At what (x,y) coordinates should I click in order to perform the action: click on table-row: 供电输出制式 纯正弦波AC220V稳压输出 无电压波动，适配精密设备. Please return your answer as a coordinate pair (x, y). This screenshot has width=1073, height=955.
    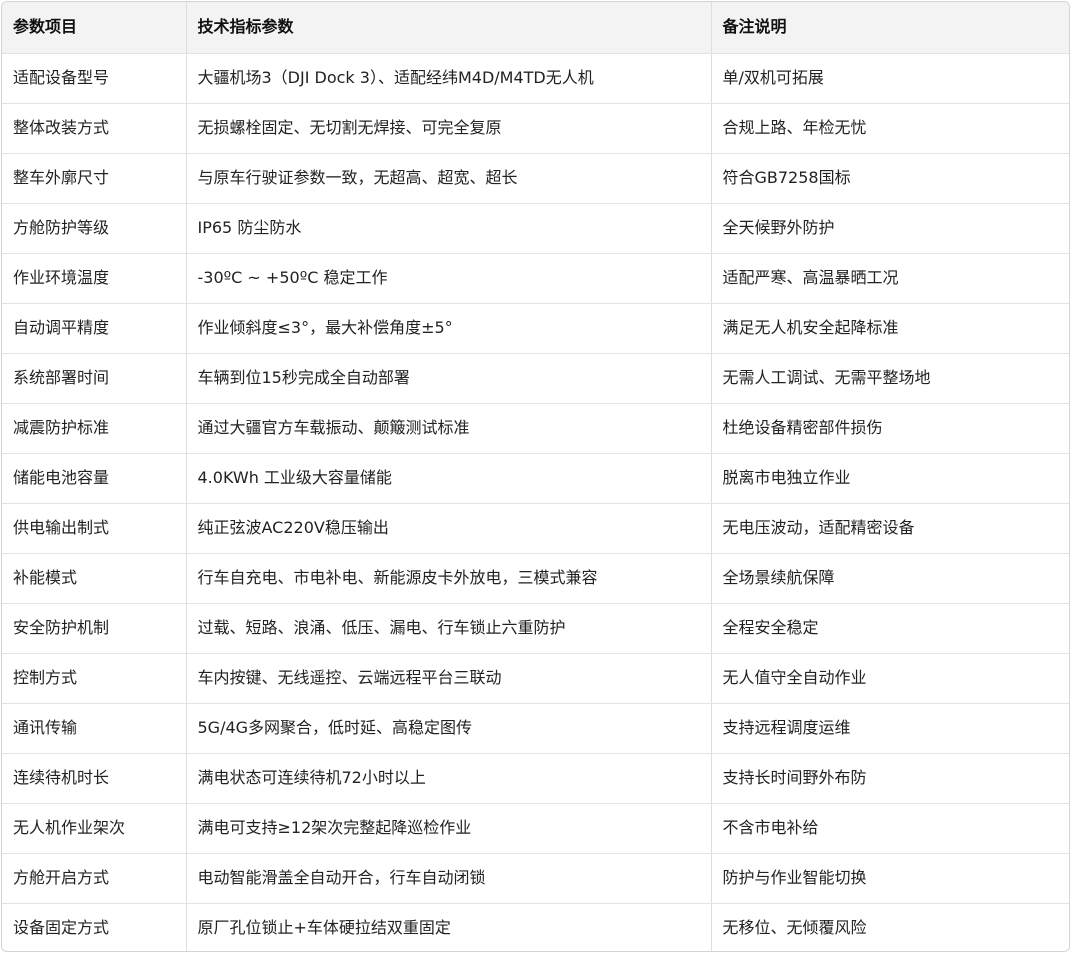
    Looking at the image, I should click on (535, 528).